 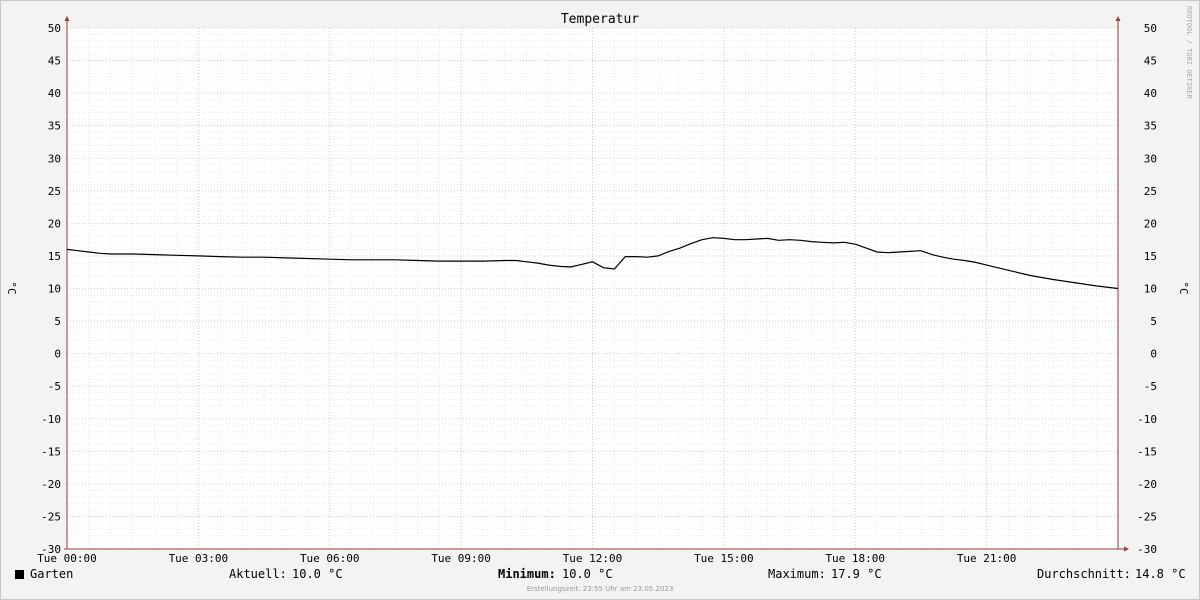 What do you see at coordinates (527, 574) in the screenshot?
I see `legend-min-label: Minimum:` at bounding box center [527, 574].